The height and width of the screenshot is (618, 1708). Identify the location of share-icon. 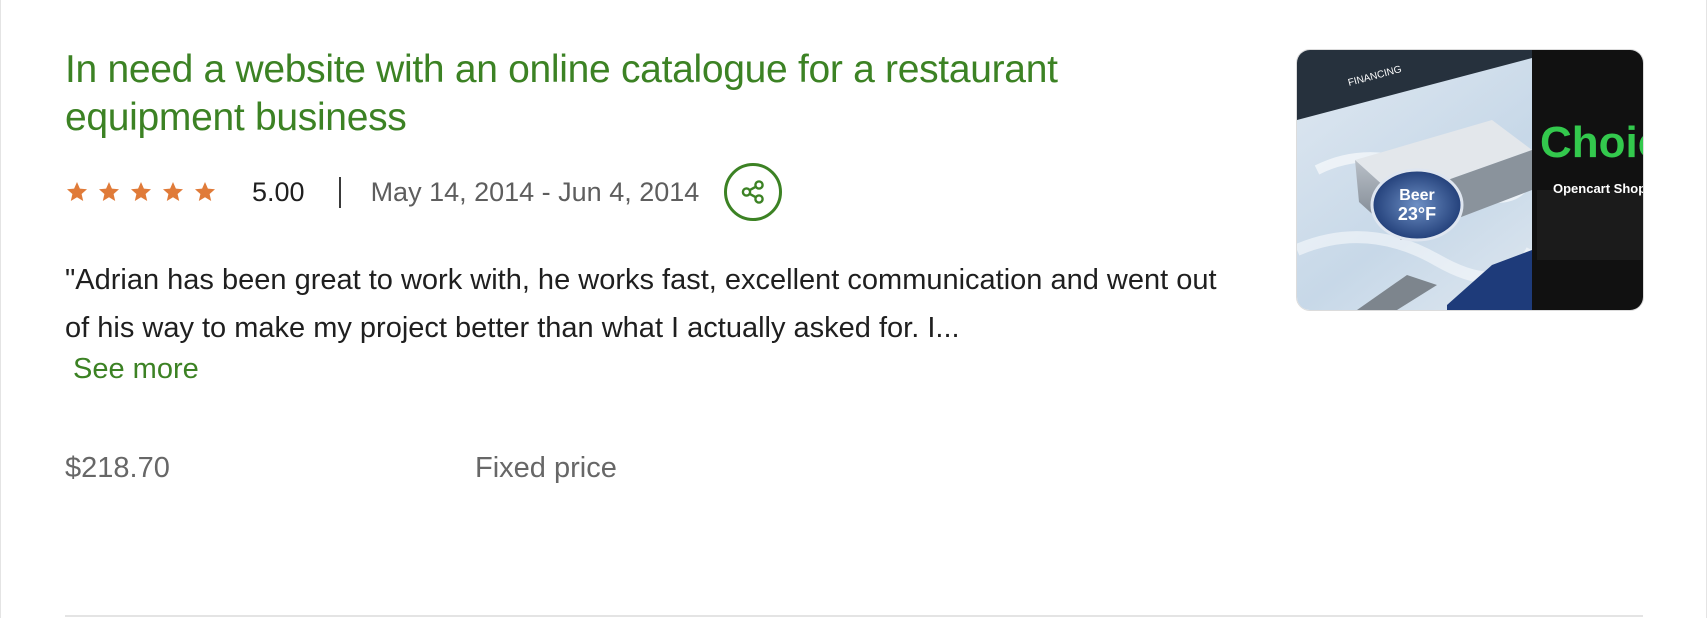
(753, 192).